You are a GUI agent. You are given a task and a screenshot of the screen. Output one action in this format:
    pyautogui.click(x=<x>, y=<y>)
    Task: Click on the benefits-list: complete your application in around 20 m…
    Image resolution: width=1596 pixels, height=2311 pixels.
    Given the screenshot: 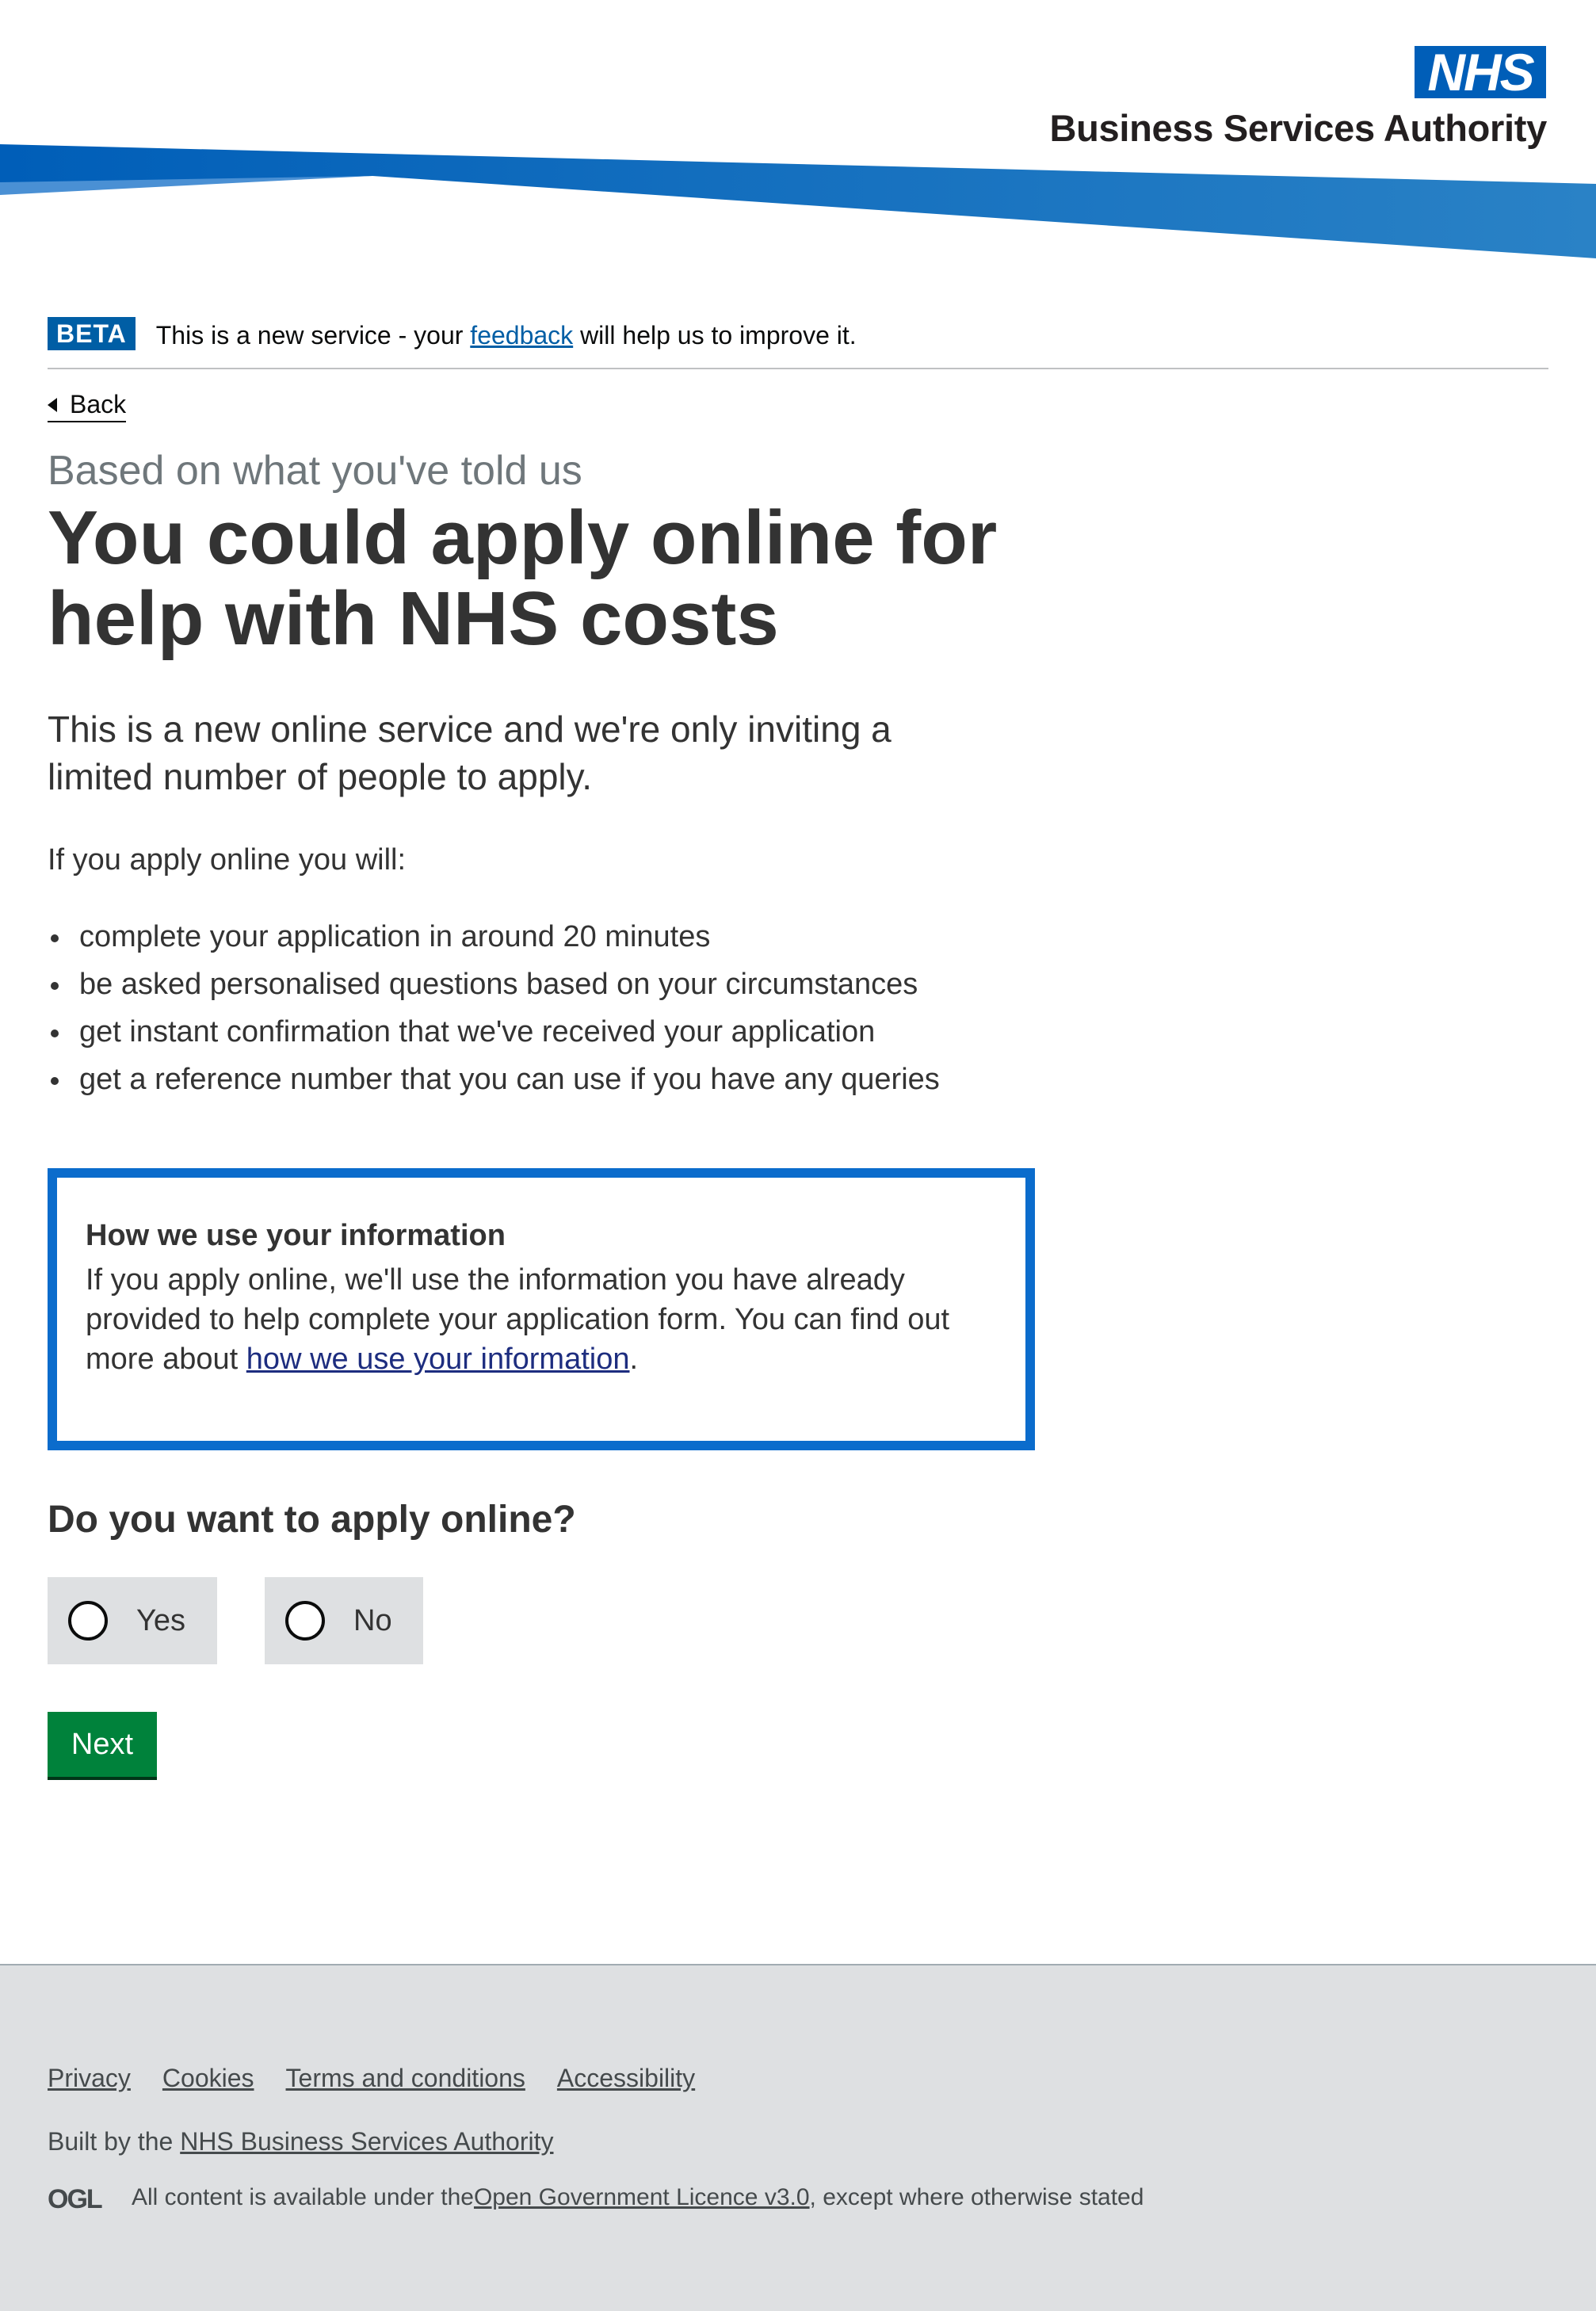 What is the action you would take?
    pyautogui.click(x=494, y=1008)
    